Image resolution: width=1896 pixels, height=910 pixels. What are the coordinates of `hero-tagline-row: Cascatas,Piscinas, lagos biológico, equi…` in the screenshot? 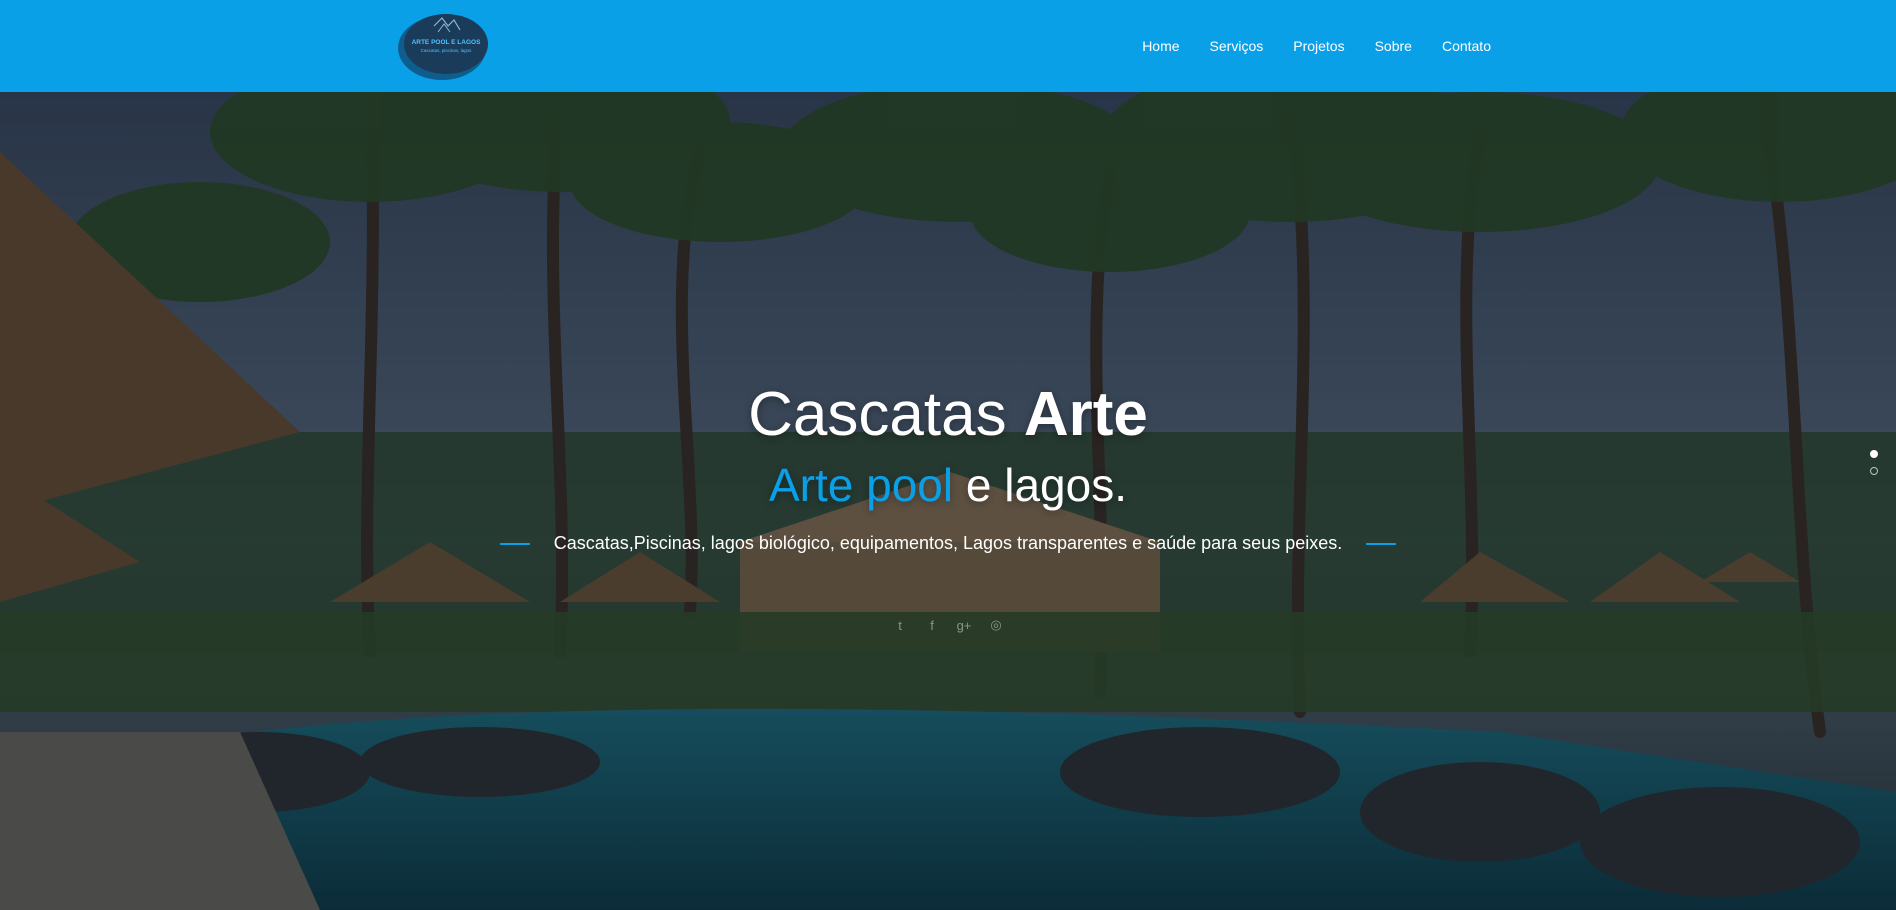 It's located at (948, 543).